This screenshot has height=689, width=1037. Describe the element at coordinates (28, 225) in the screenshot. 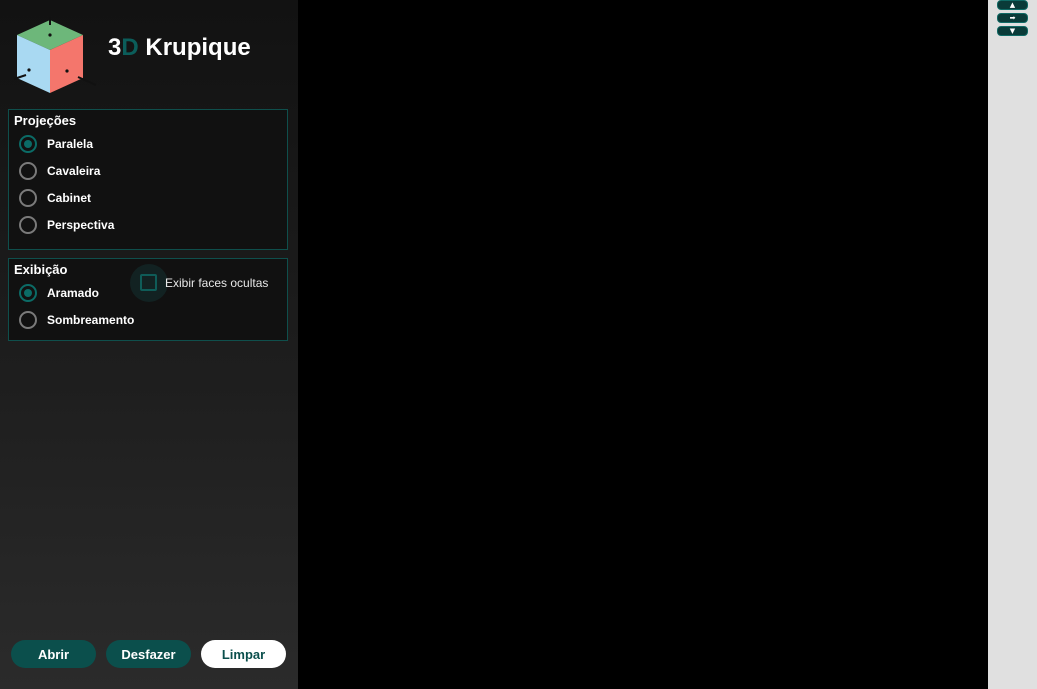

I see `radio-perspectiva-indicator` at that location.